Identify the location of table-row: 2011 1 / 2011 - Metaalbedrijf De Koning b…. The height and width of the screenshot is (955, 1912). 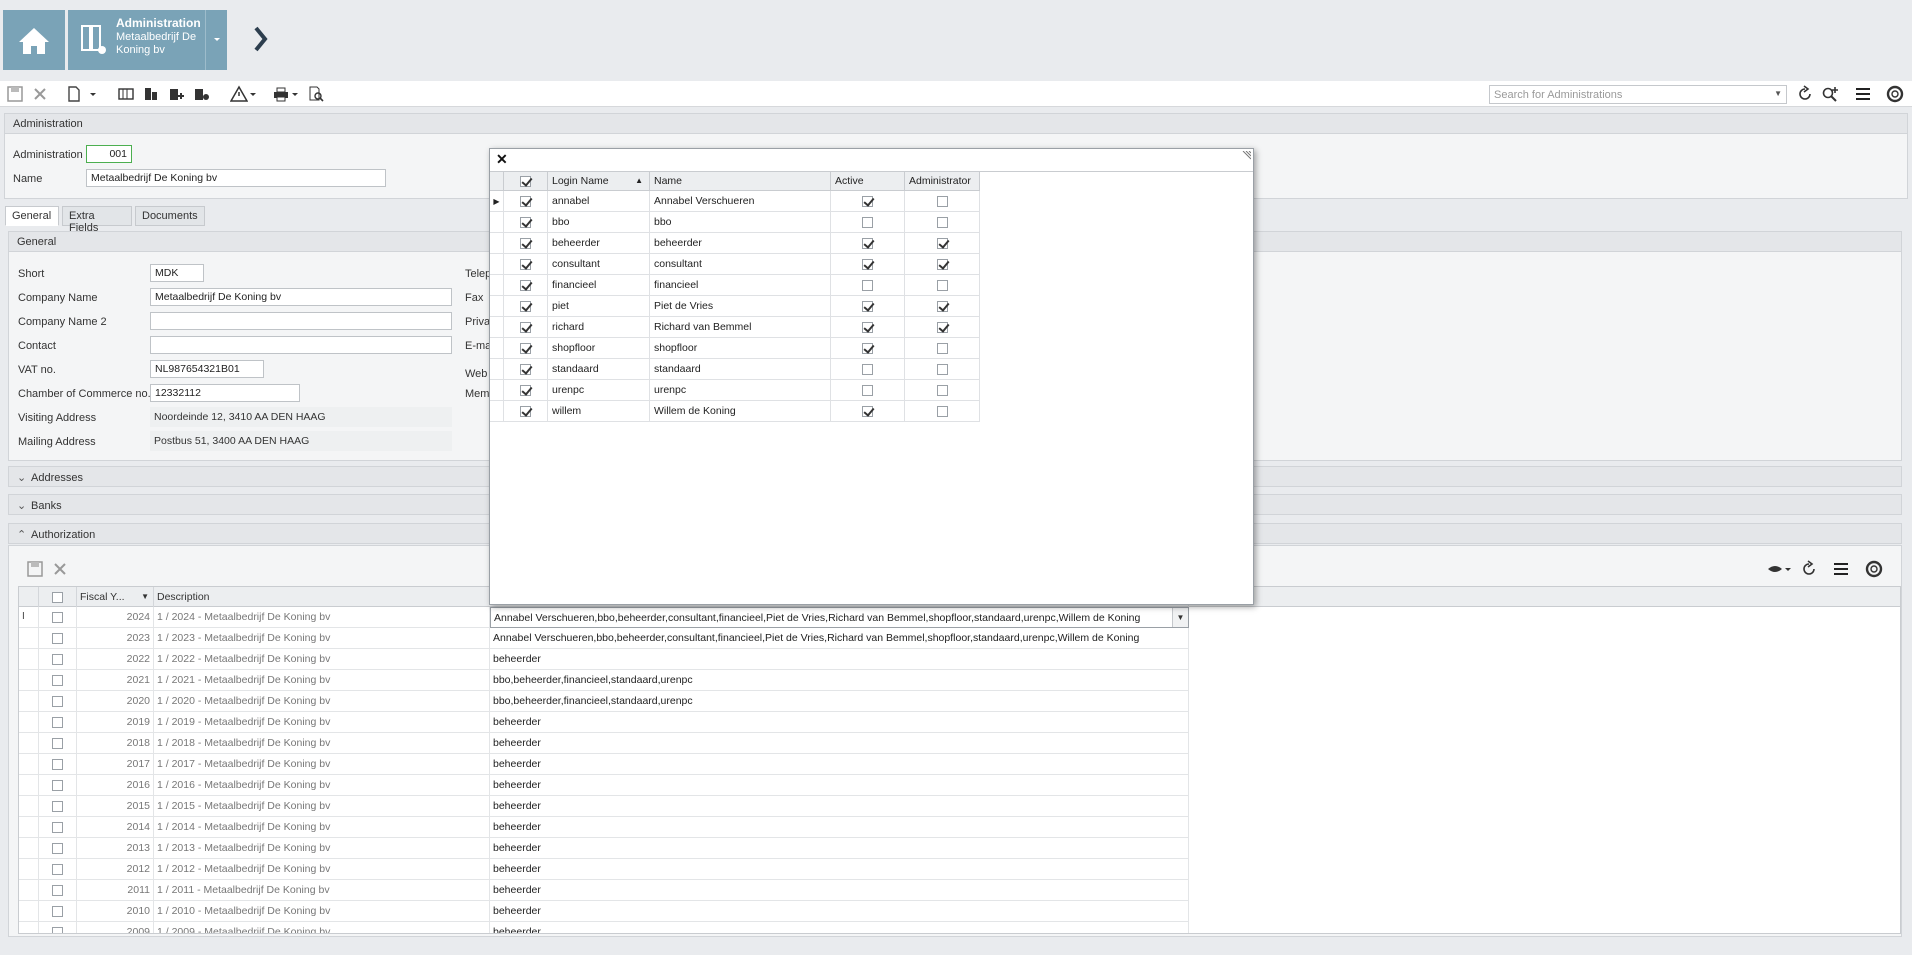
(604, 890).